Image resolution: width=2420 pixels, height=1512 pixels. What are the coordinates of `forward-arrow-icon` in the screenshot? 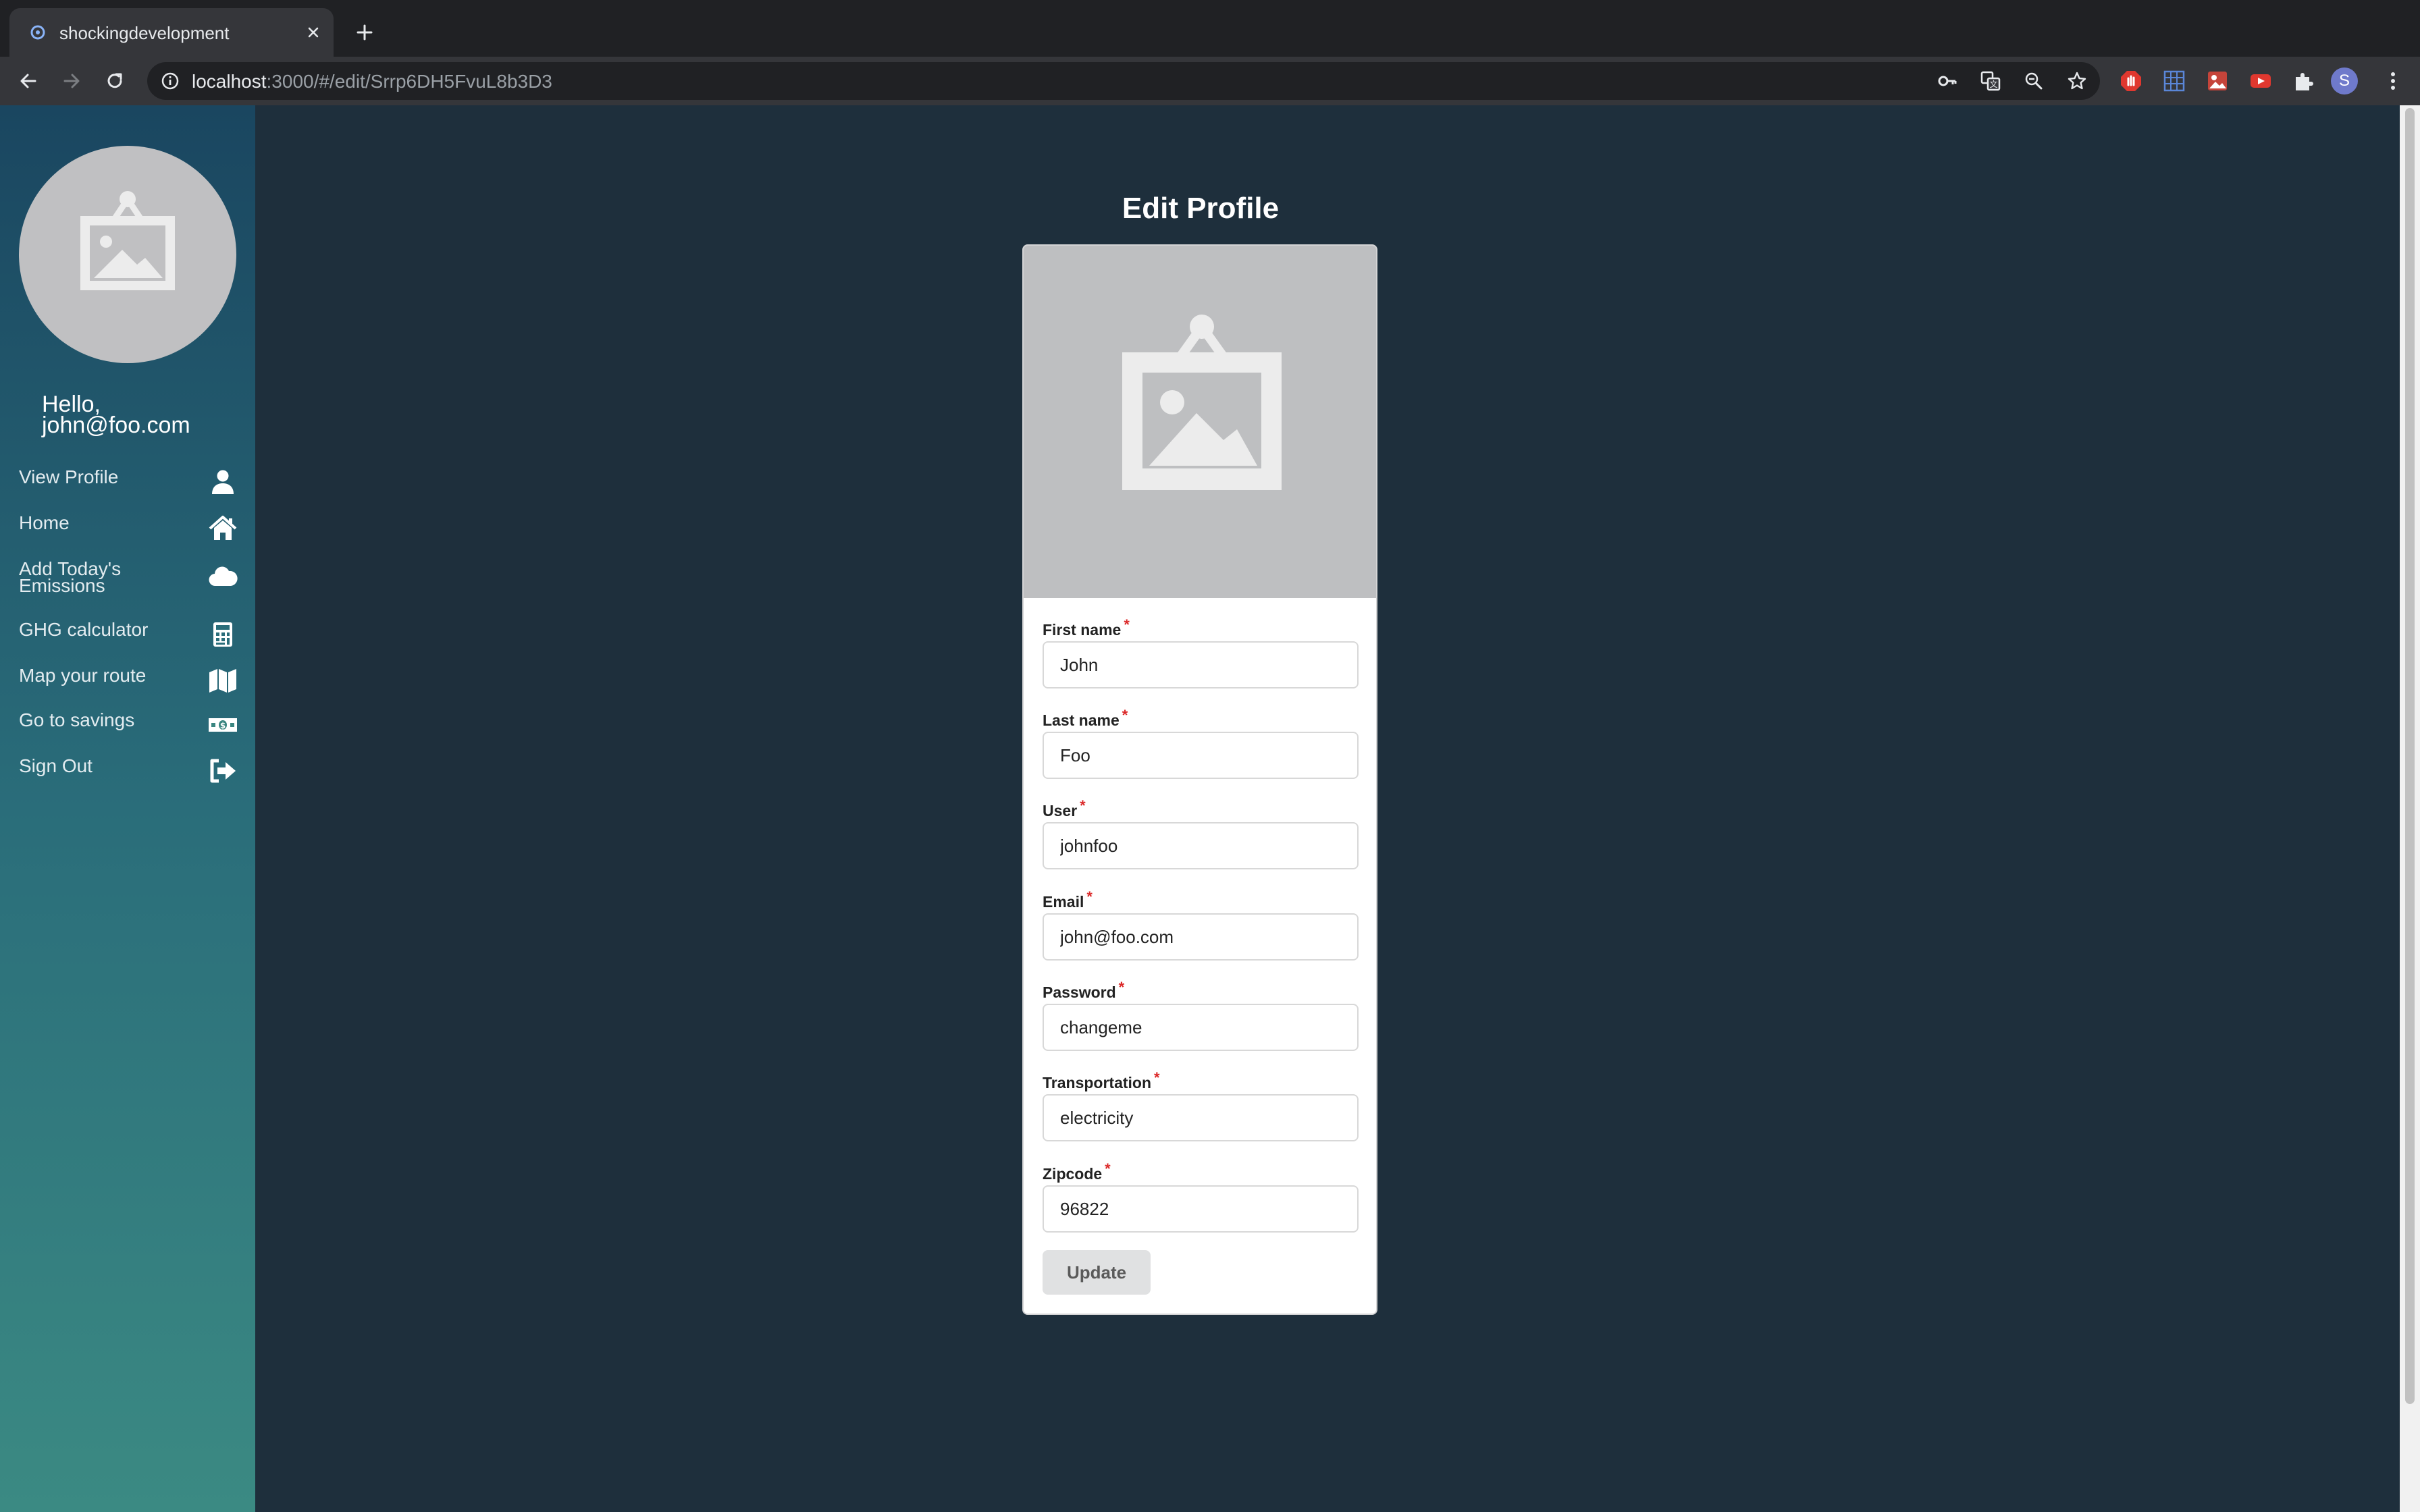 It's located at (71, 81).